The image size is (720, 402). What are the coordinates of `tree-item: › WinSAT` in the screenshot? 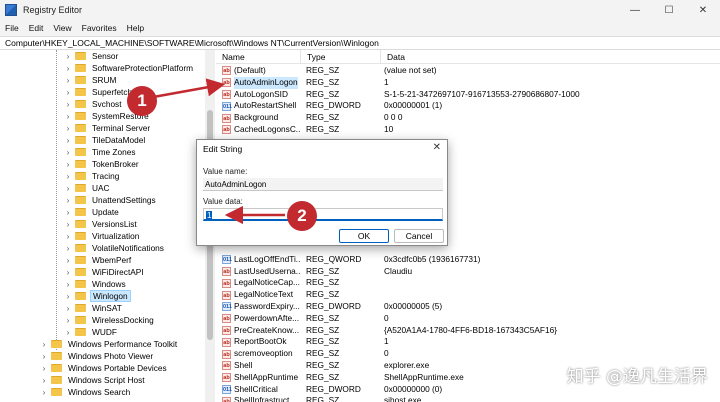 It's located at (94, 308).